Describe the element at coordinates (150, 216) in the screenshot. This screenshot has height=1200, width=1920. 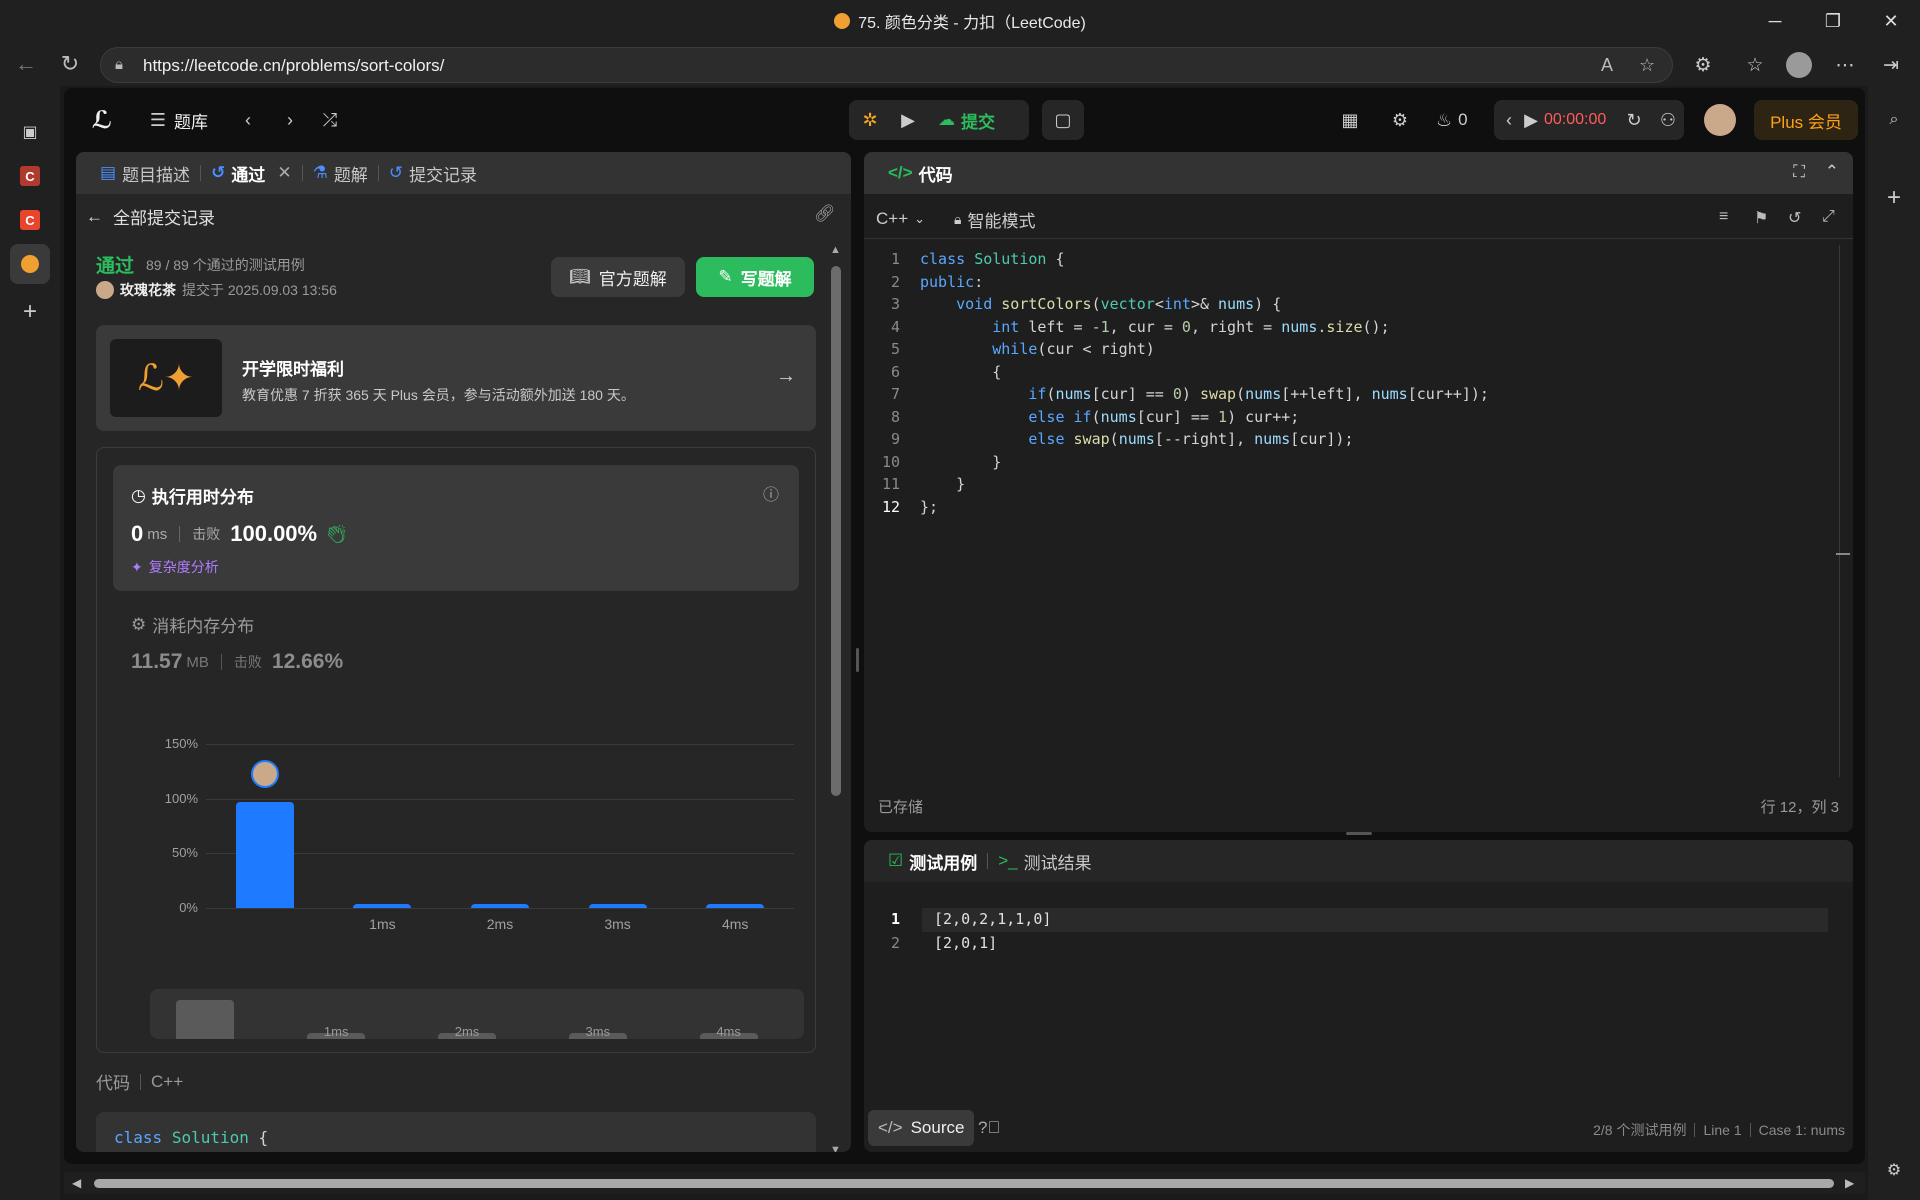
I see `all-submissions-link: ← 全部提交记录` at that location.